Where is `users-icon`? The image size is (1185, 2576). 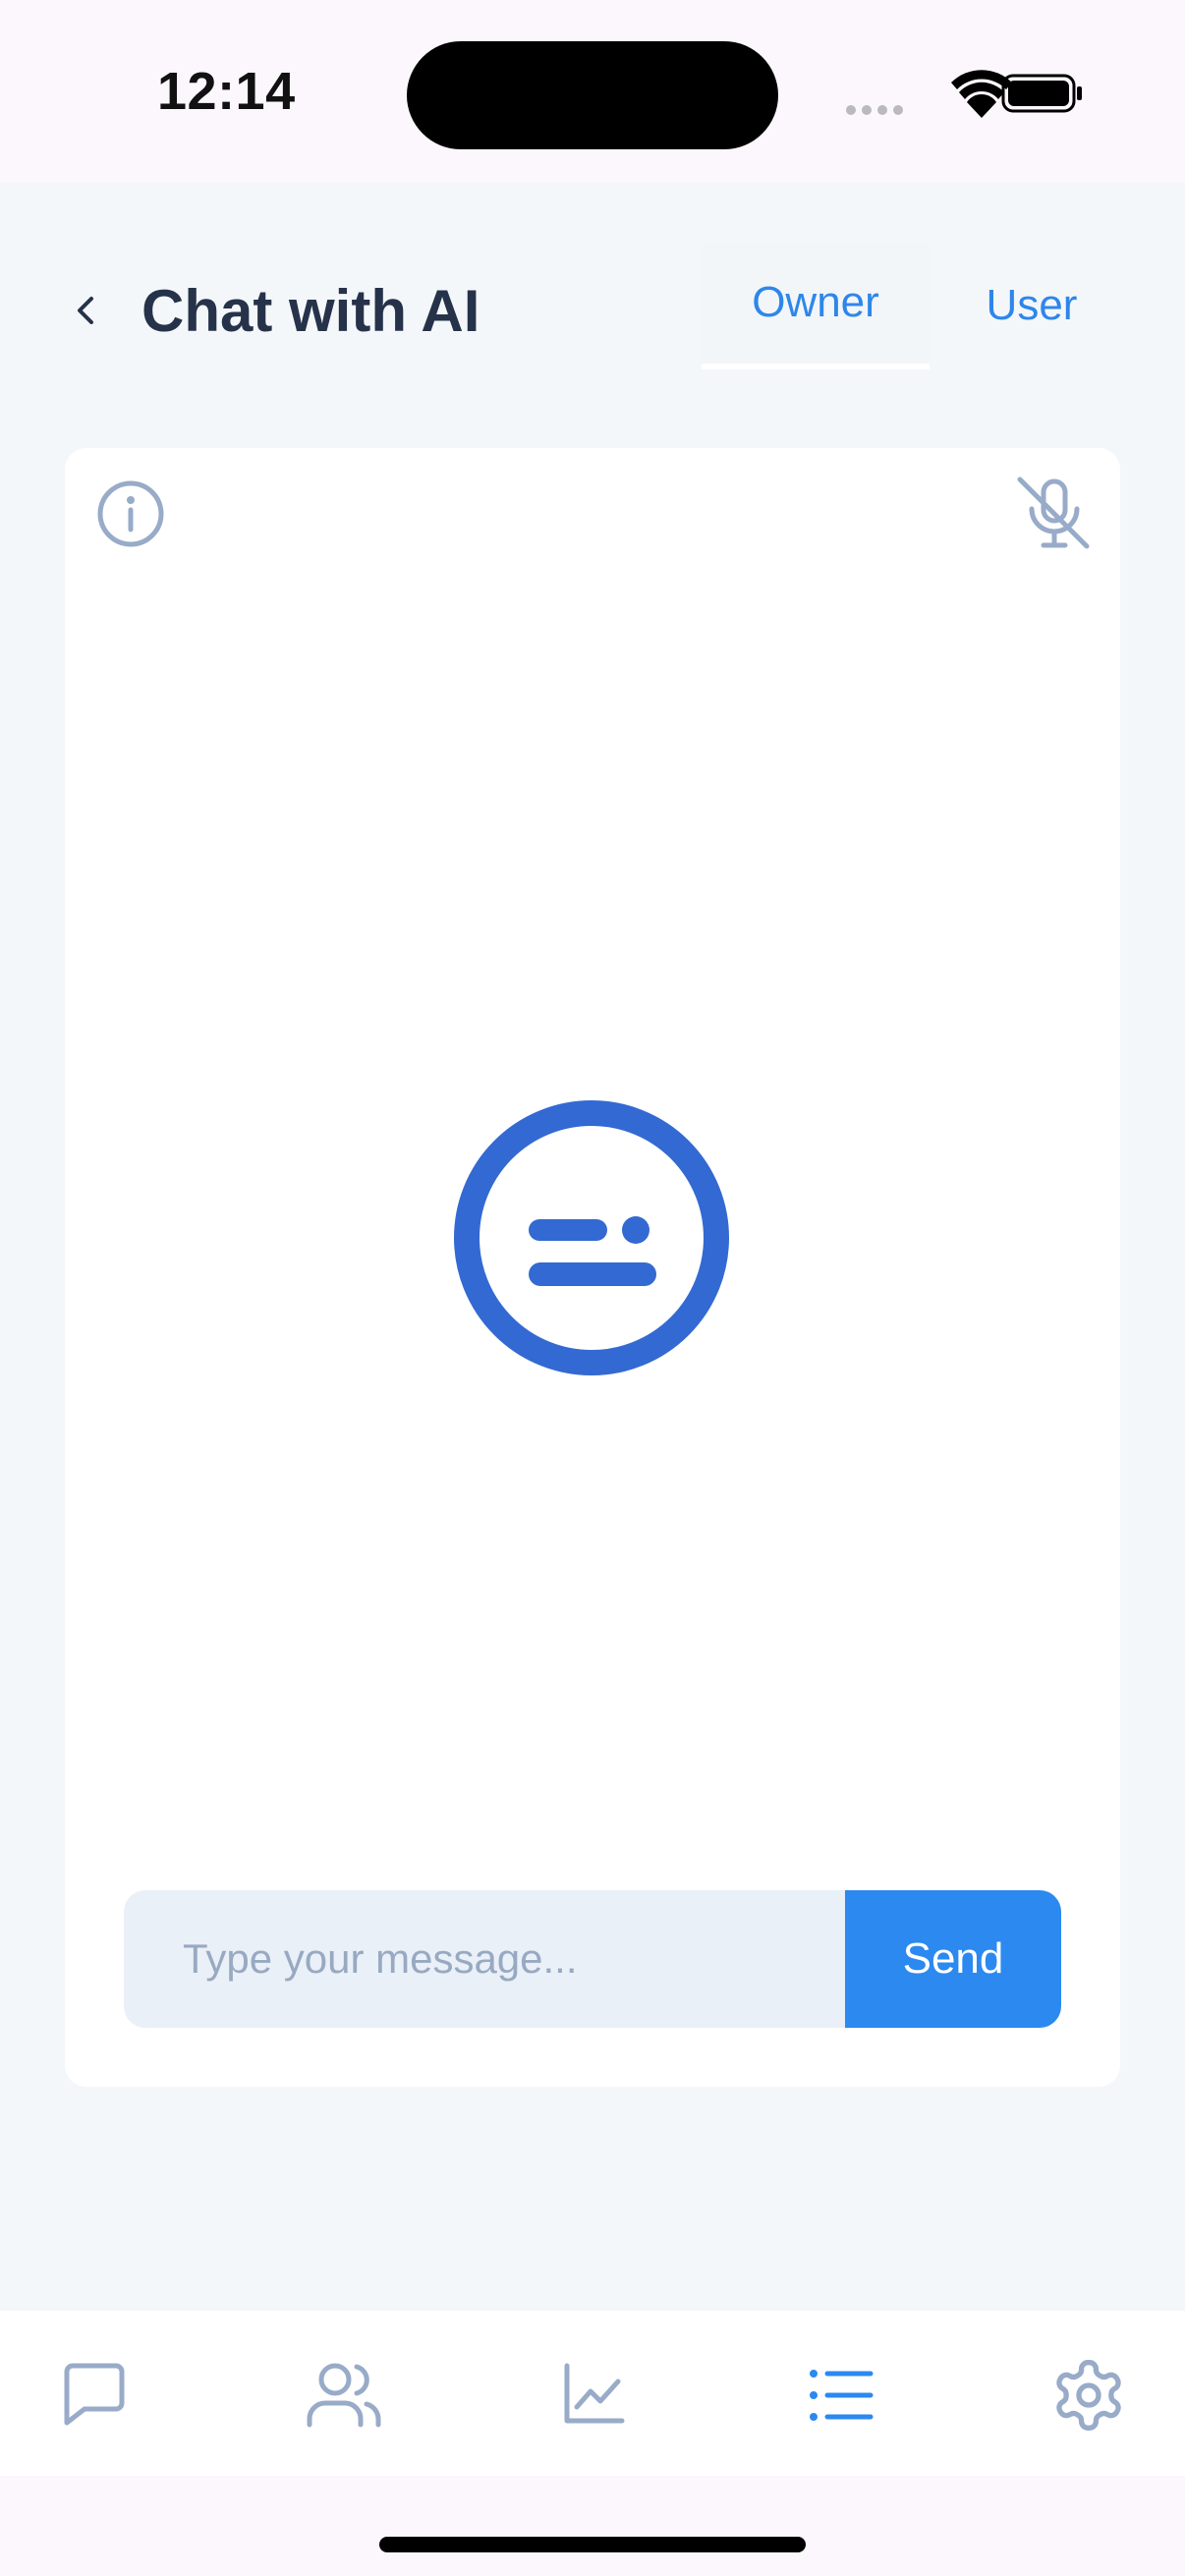
users-icon is located at coordinates (344, 2395).